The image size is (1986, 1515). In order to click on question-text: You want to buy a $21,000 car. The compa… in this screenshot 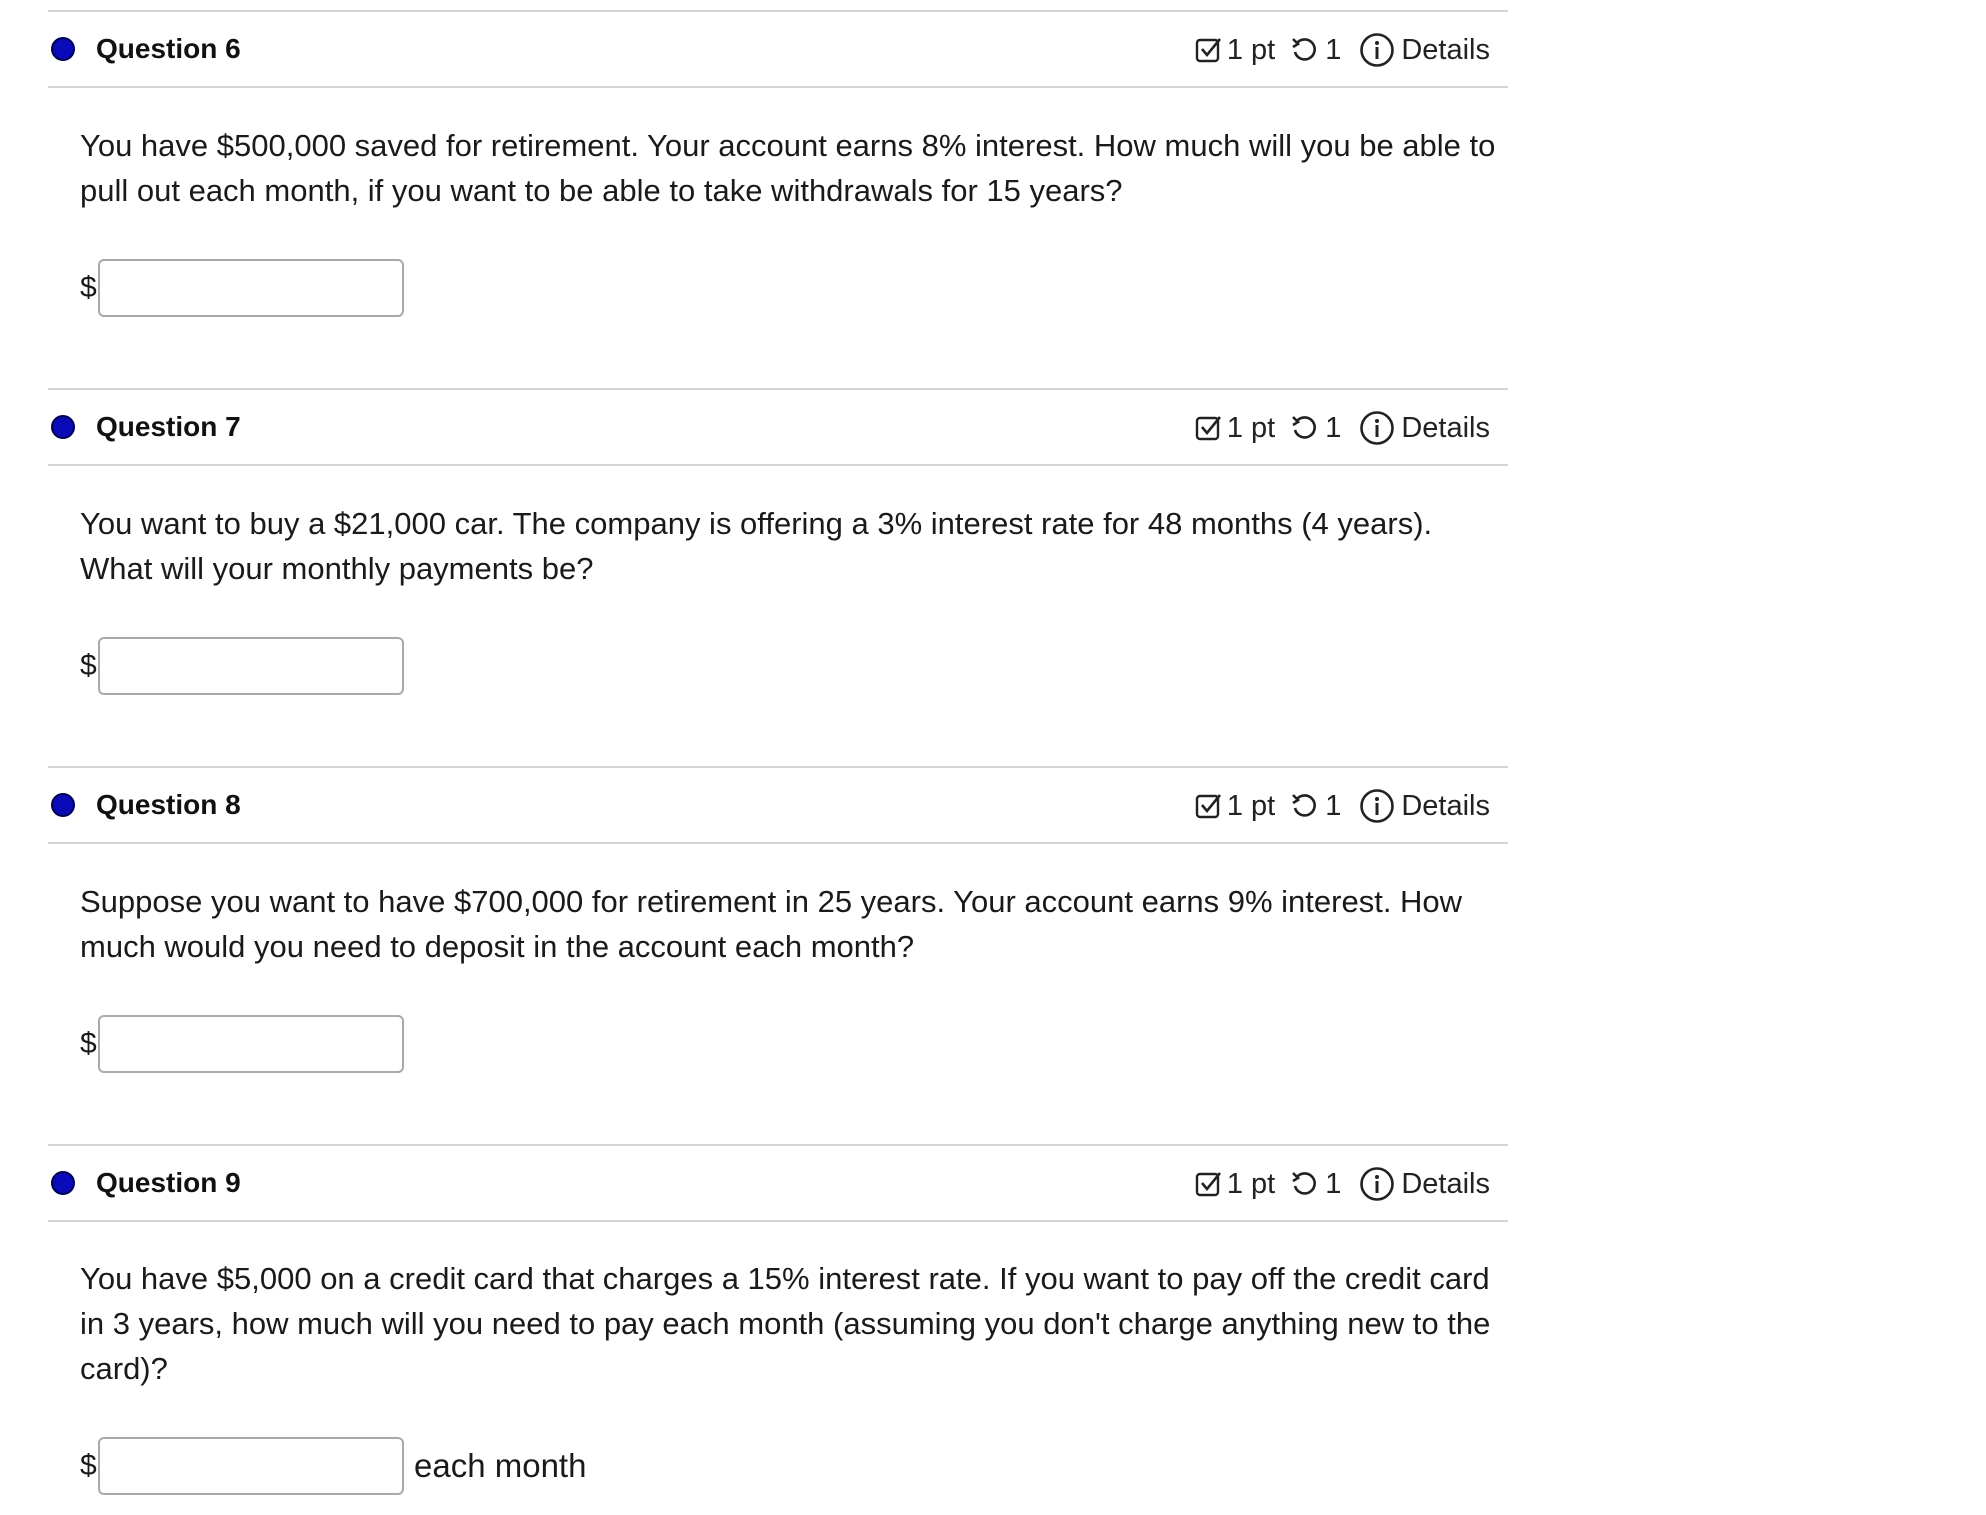, I will do `click(756, 546)`.